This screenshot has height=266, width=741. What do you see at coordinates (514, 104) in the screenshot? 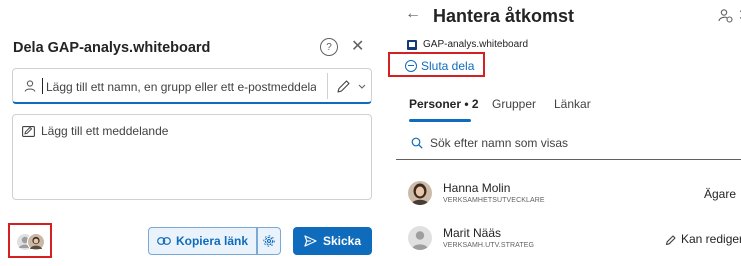
I see `tab-groups: Grupper` at bounding box center [514, 104].